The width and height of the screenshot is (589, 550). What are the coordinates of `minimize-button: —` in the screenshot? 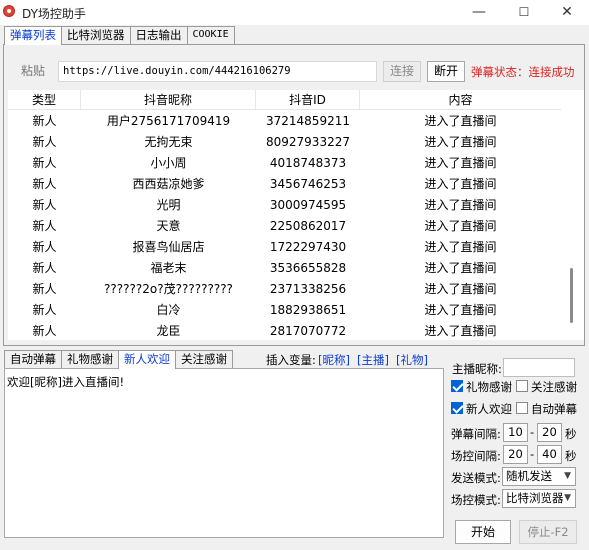 It's located at (479, 12).